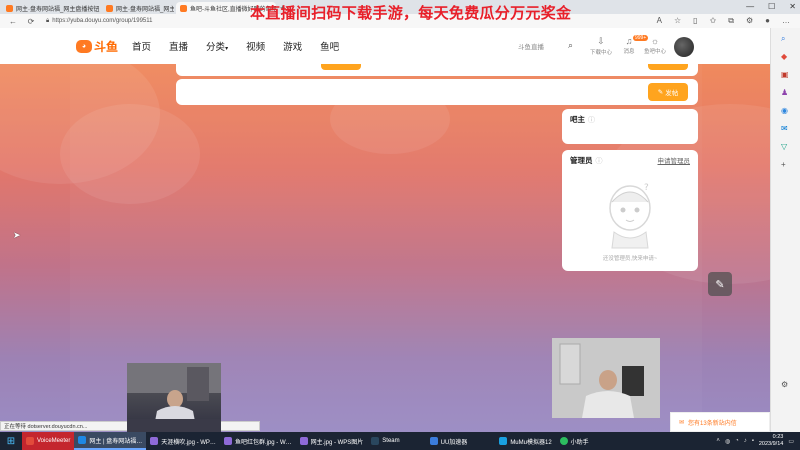 The width and height of the screenshot is (800, 450). Describe the element at coordinates (674, 160) in the screenshot. I see `apply-admin-link: 申请管理员` at that location.